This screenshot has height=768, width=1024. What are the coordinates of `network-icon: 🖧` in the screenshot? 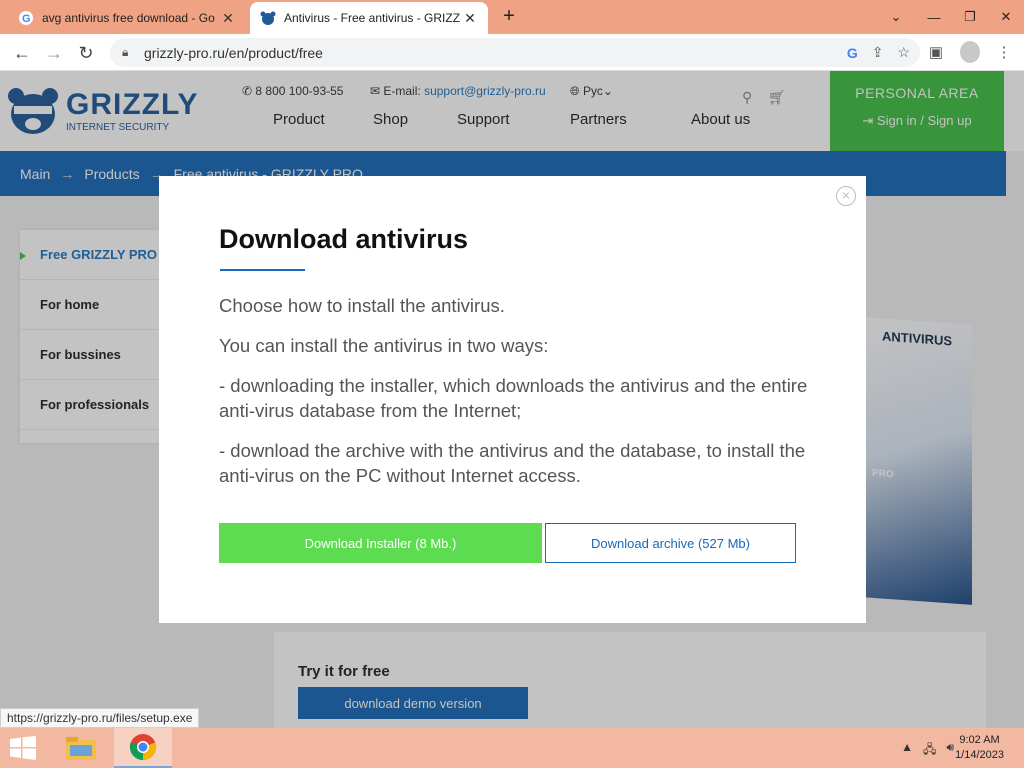 It's located at (929, 750).